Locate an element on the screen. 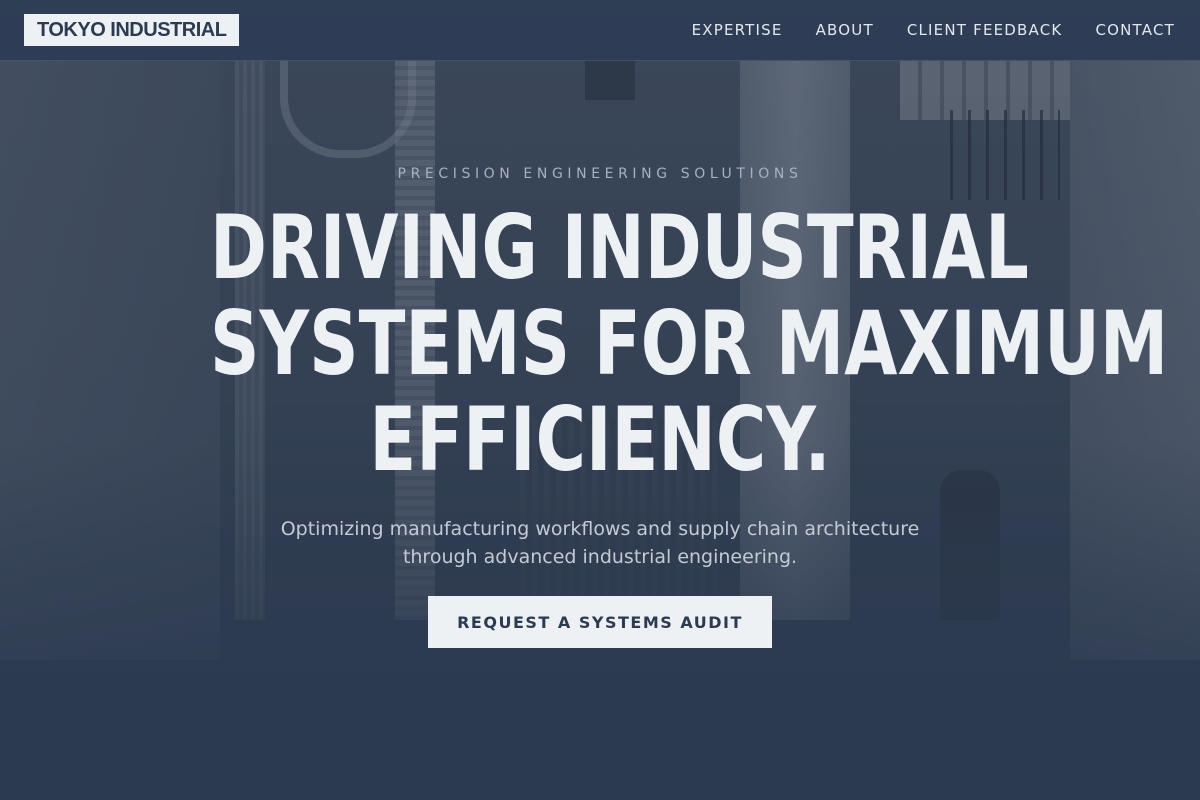 This screenshot has height=800, width=1200. nav-link-expertise: EXPERTISE is located at coordinates (737, 30).